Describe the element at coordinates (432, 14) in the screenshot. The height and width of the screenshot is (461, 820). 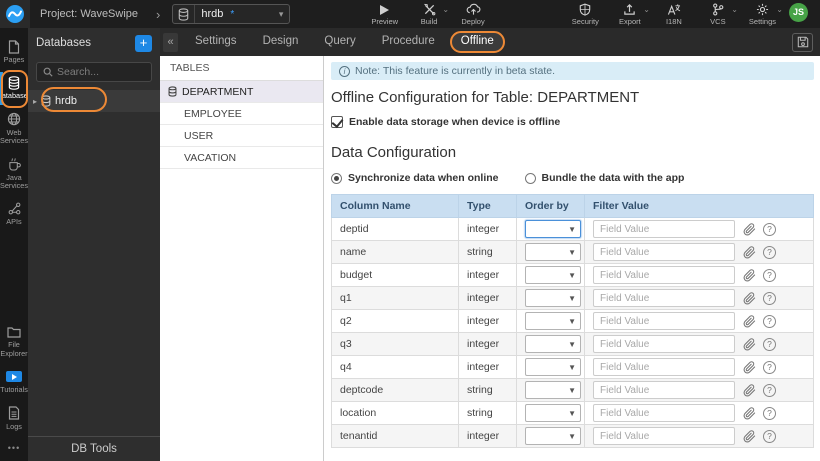
I see `build-button: Build ⌄` at that location.